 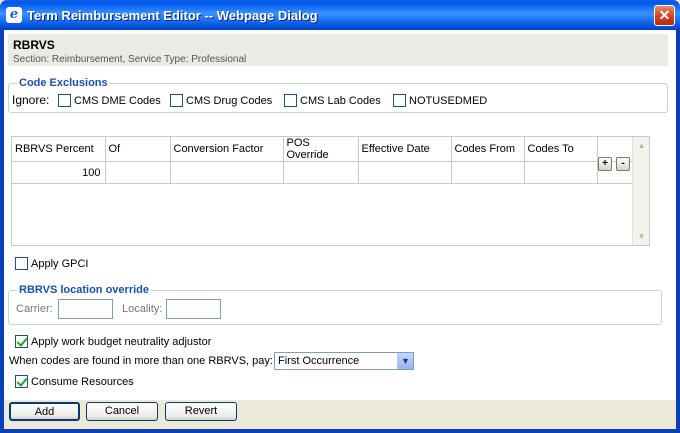 I want to click on apply-gpci-label: Apply GPCI, so click(x=60, y=263).